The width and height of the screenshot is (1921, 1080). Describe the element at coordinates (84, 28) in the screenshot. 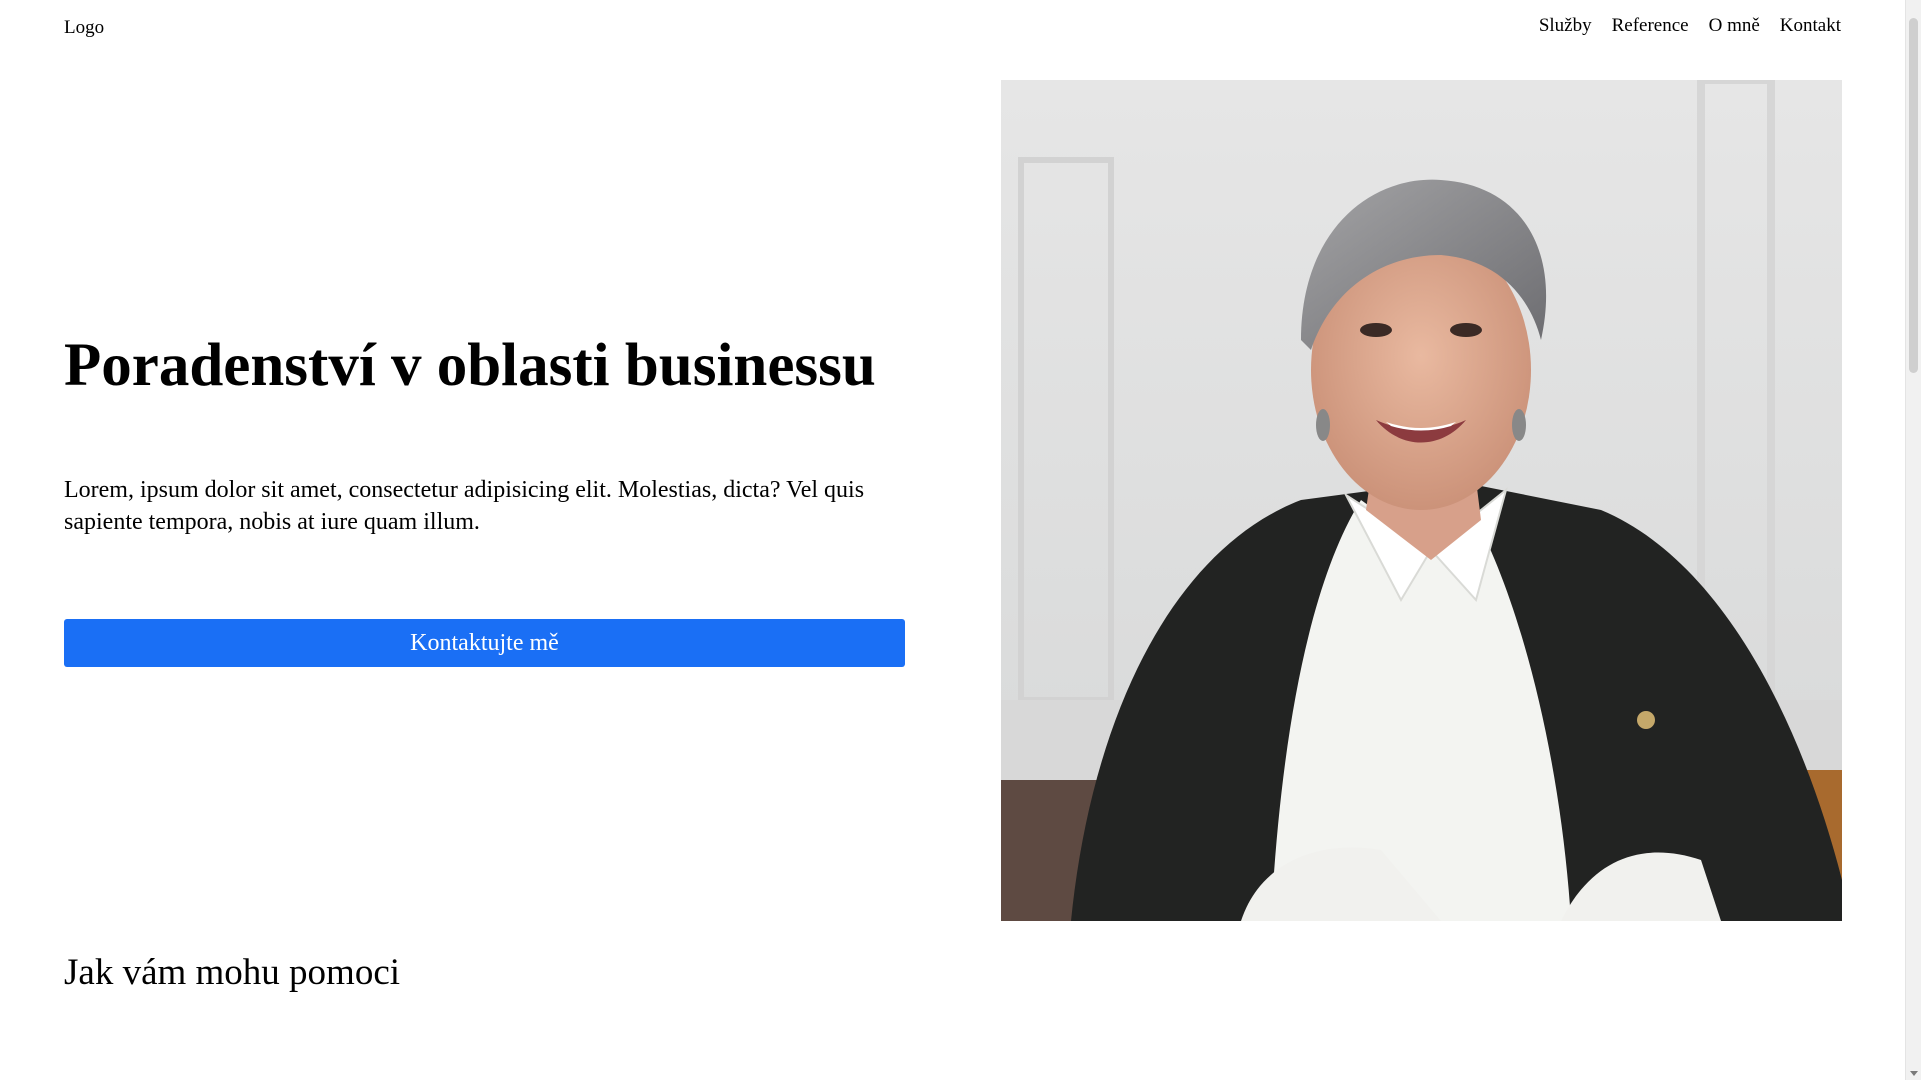

I see `logo: Logo` at that location.